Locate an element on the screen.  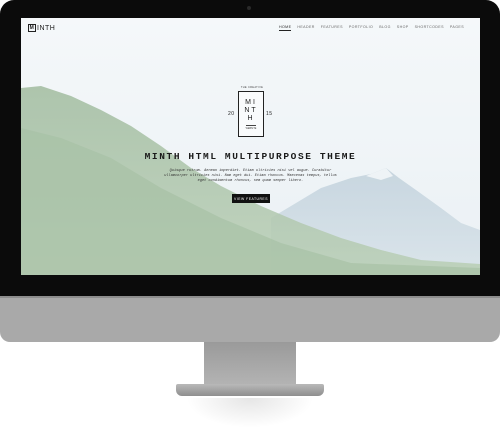
site-logo: M INTH is located at coordinates (41, 28).